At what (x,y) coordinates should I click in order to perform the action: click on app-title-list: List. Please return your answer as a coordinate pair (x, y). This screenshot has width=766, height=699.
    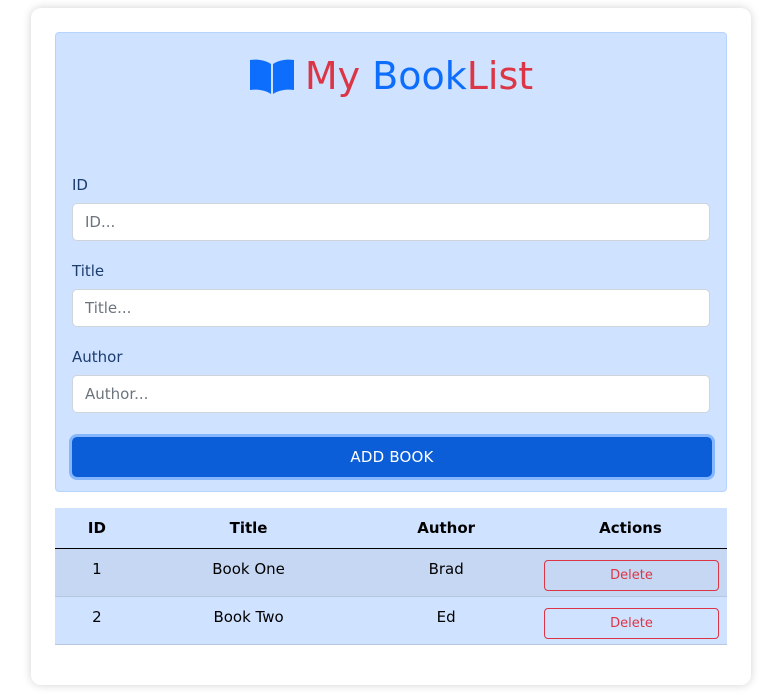
    Looking at the image, I should click on (500, 76).